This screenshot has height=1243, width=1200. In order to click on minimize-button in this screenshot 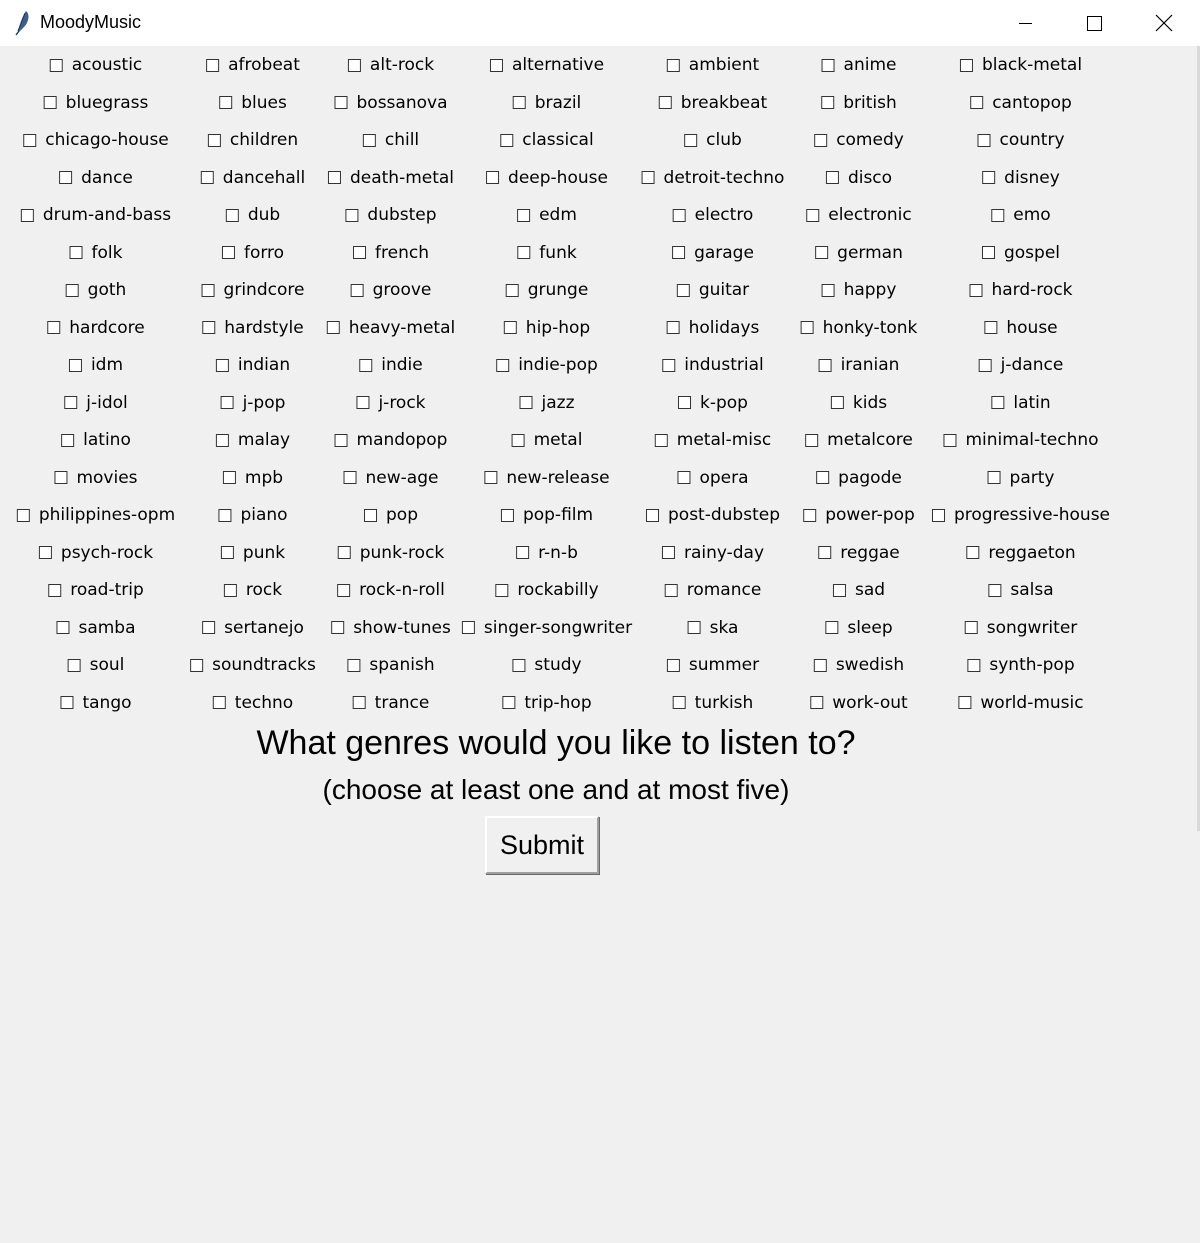, I will do `click(1025, 23)`.